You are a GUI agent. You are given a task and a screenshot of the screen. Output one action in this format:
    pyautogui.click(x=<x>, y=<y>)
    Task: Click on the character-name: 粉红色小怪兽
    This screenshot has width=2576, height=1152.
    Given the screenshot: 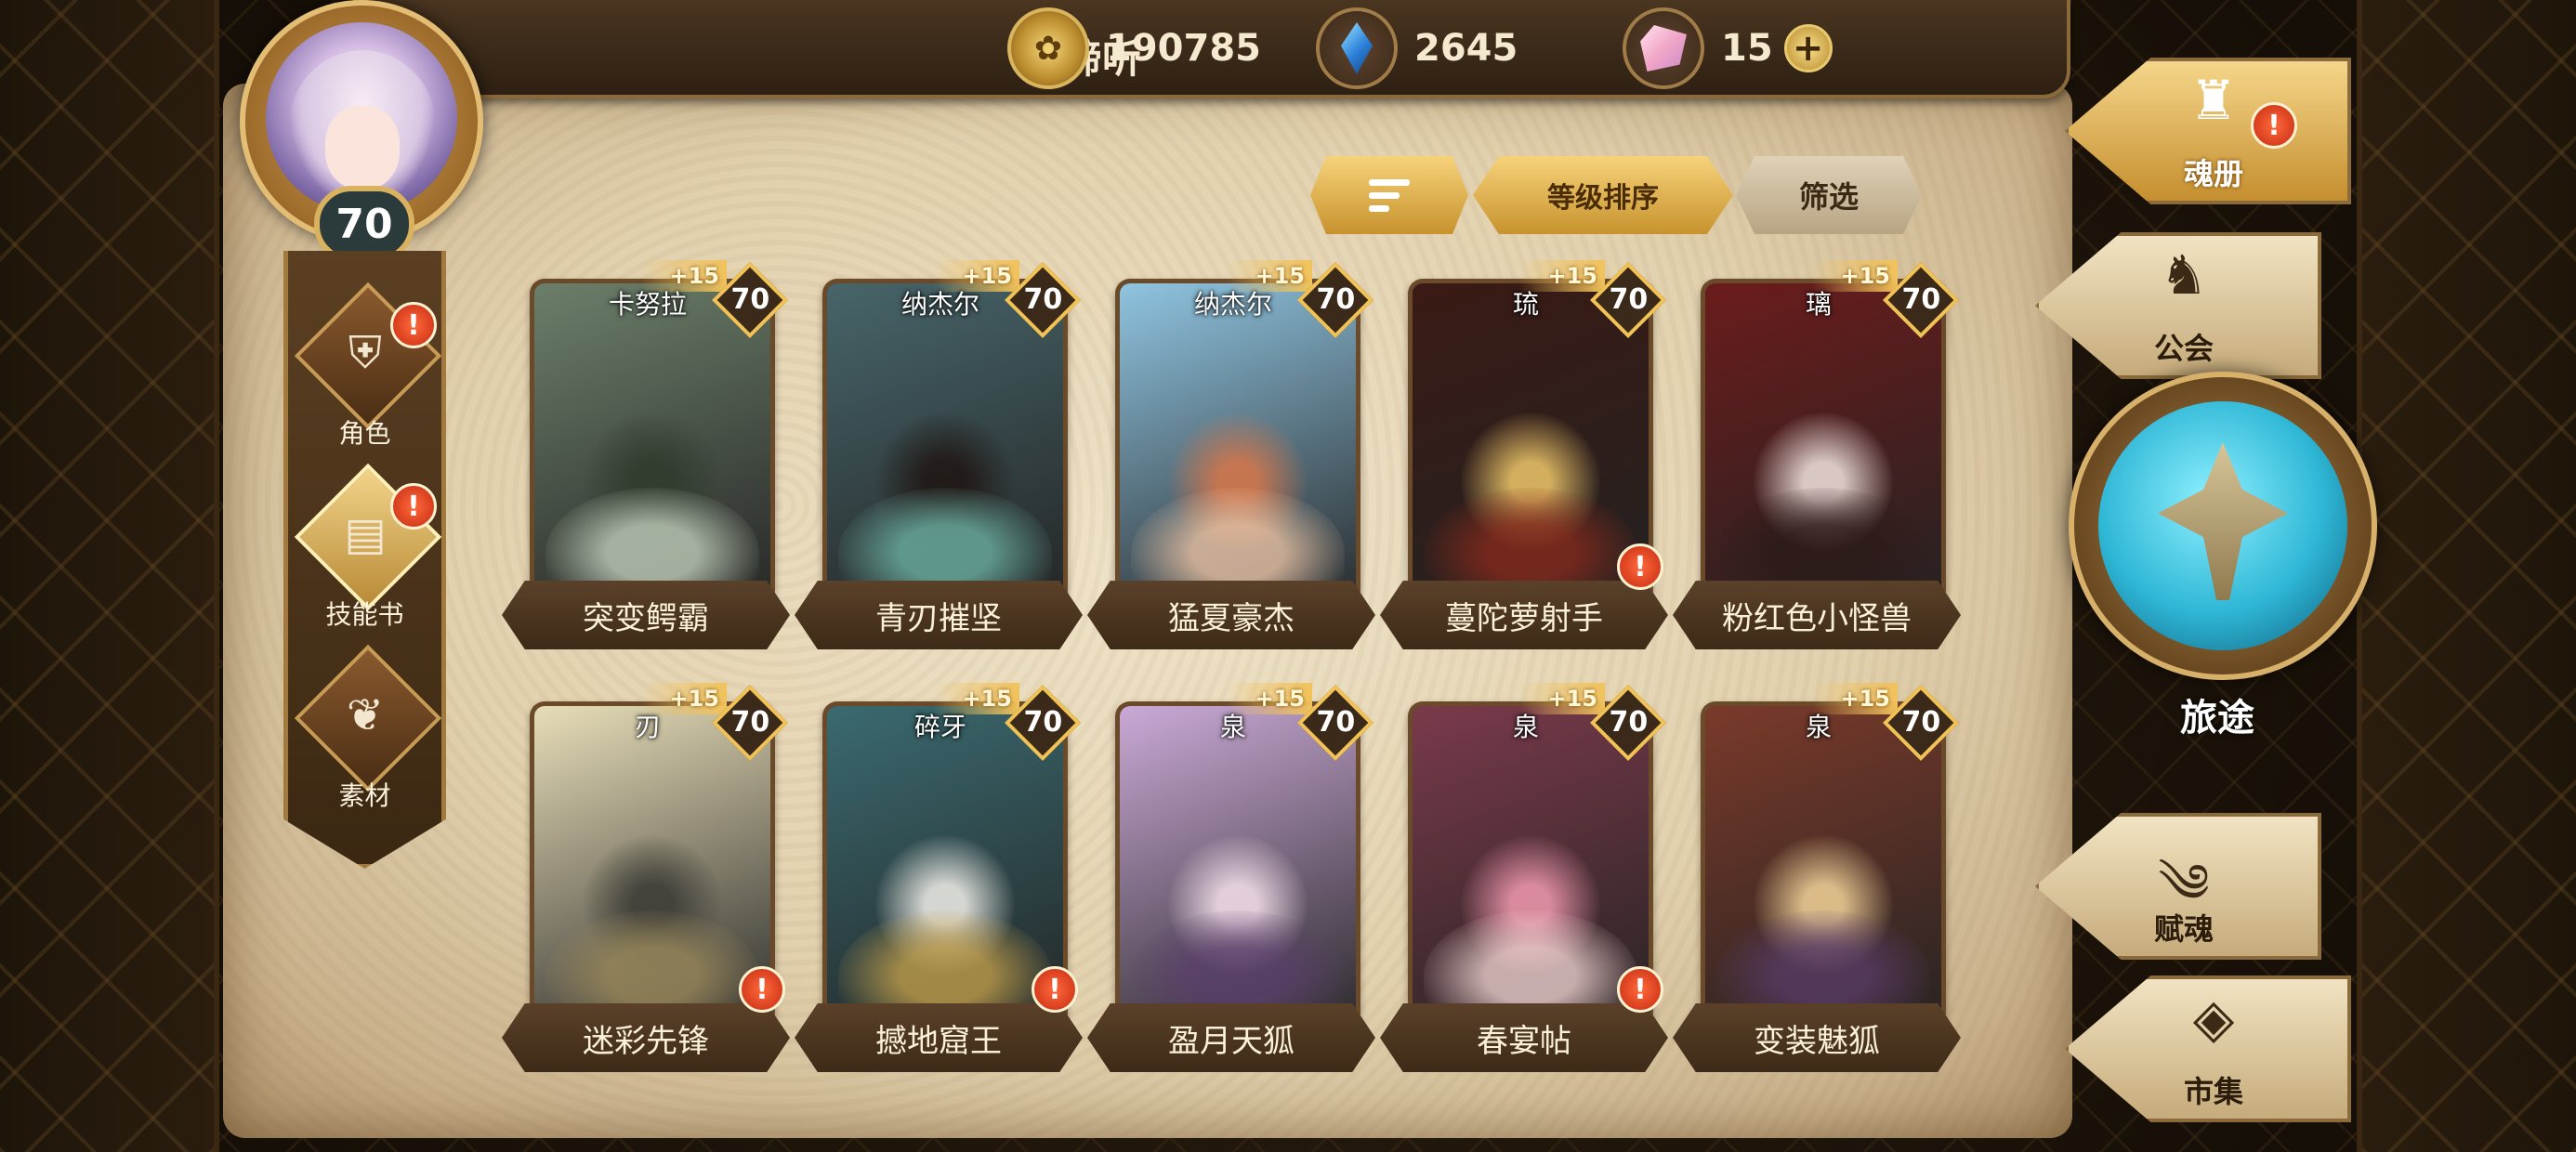 What is the action you would take?
    pyautogui.click(x=1817, y=615)
    